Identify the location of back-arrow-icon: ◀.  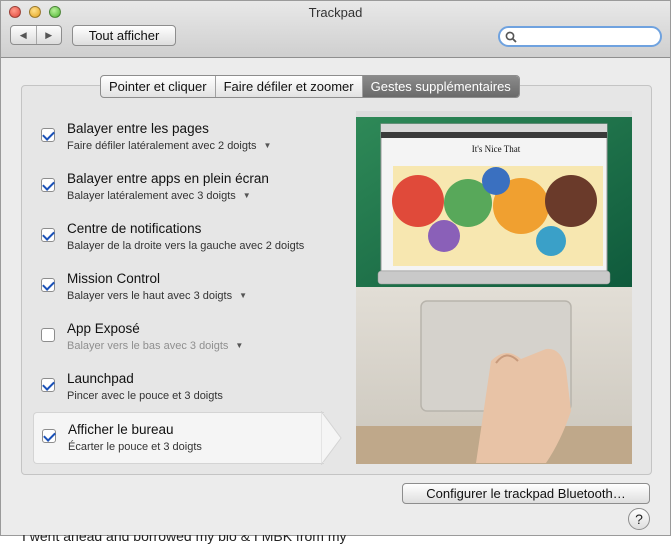
(24, 35).